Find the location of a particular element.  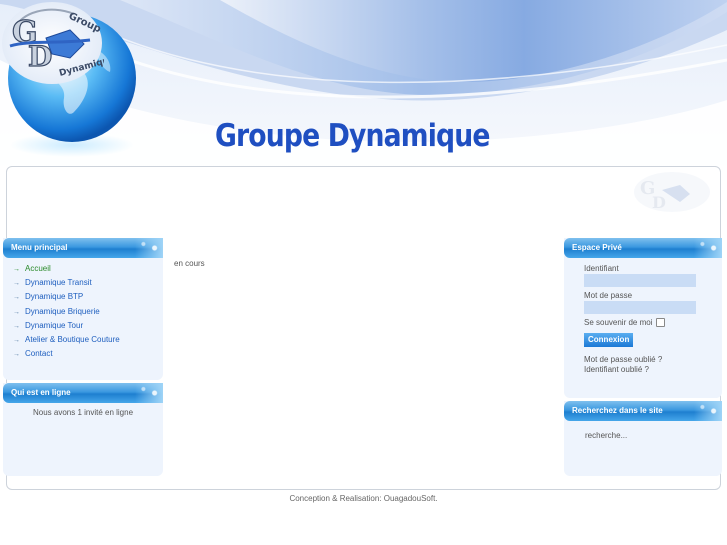

espace-prive-header: Espace Privé is located at coordinates (643, 248).